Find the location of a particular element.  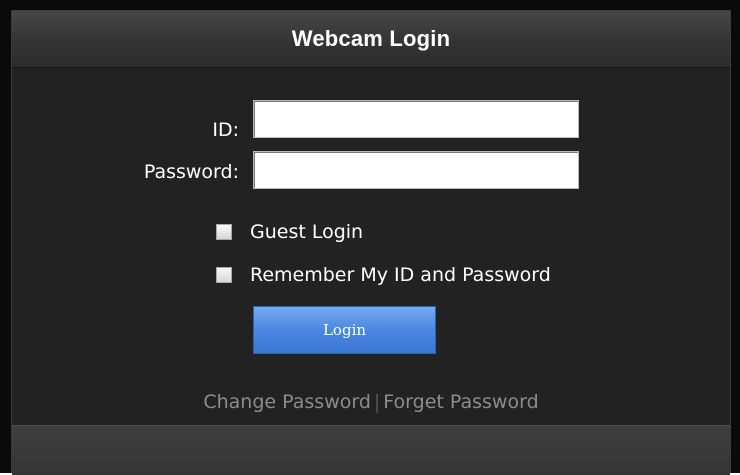

password-input is located at coordinates (416, 170).